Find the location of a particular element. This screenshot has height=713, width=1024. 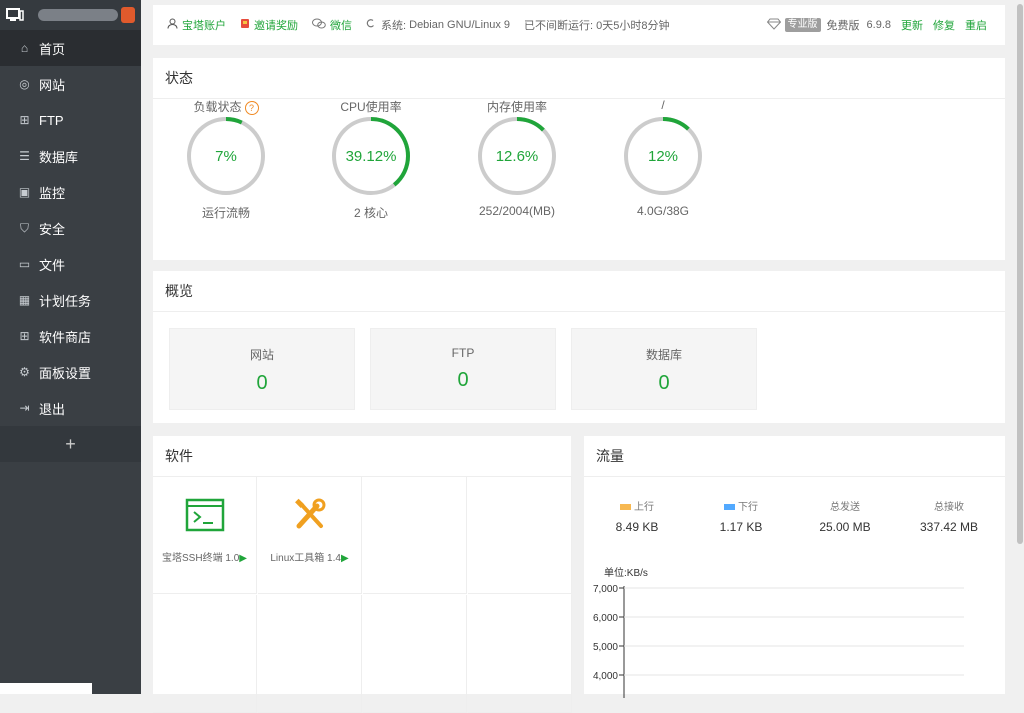

overview-label: 数据库 is located at coordinates (663, 355).